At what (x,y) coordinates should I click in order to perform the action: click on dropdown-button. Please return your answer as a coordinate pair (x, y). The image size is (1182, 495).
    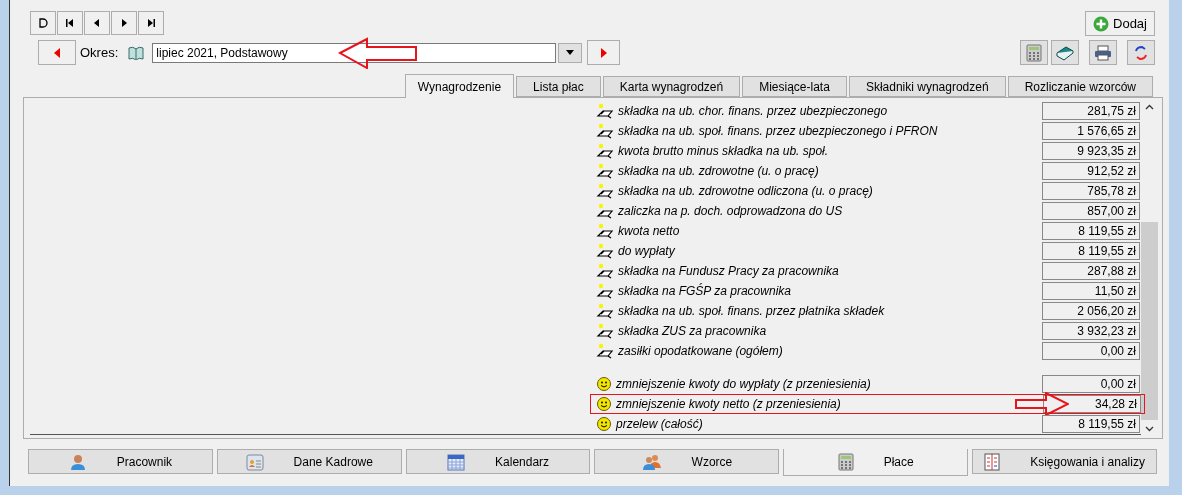
    Looking at the image, I should click on (570, 52).